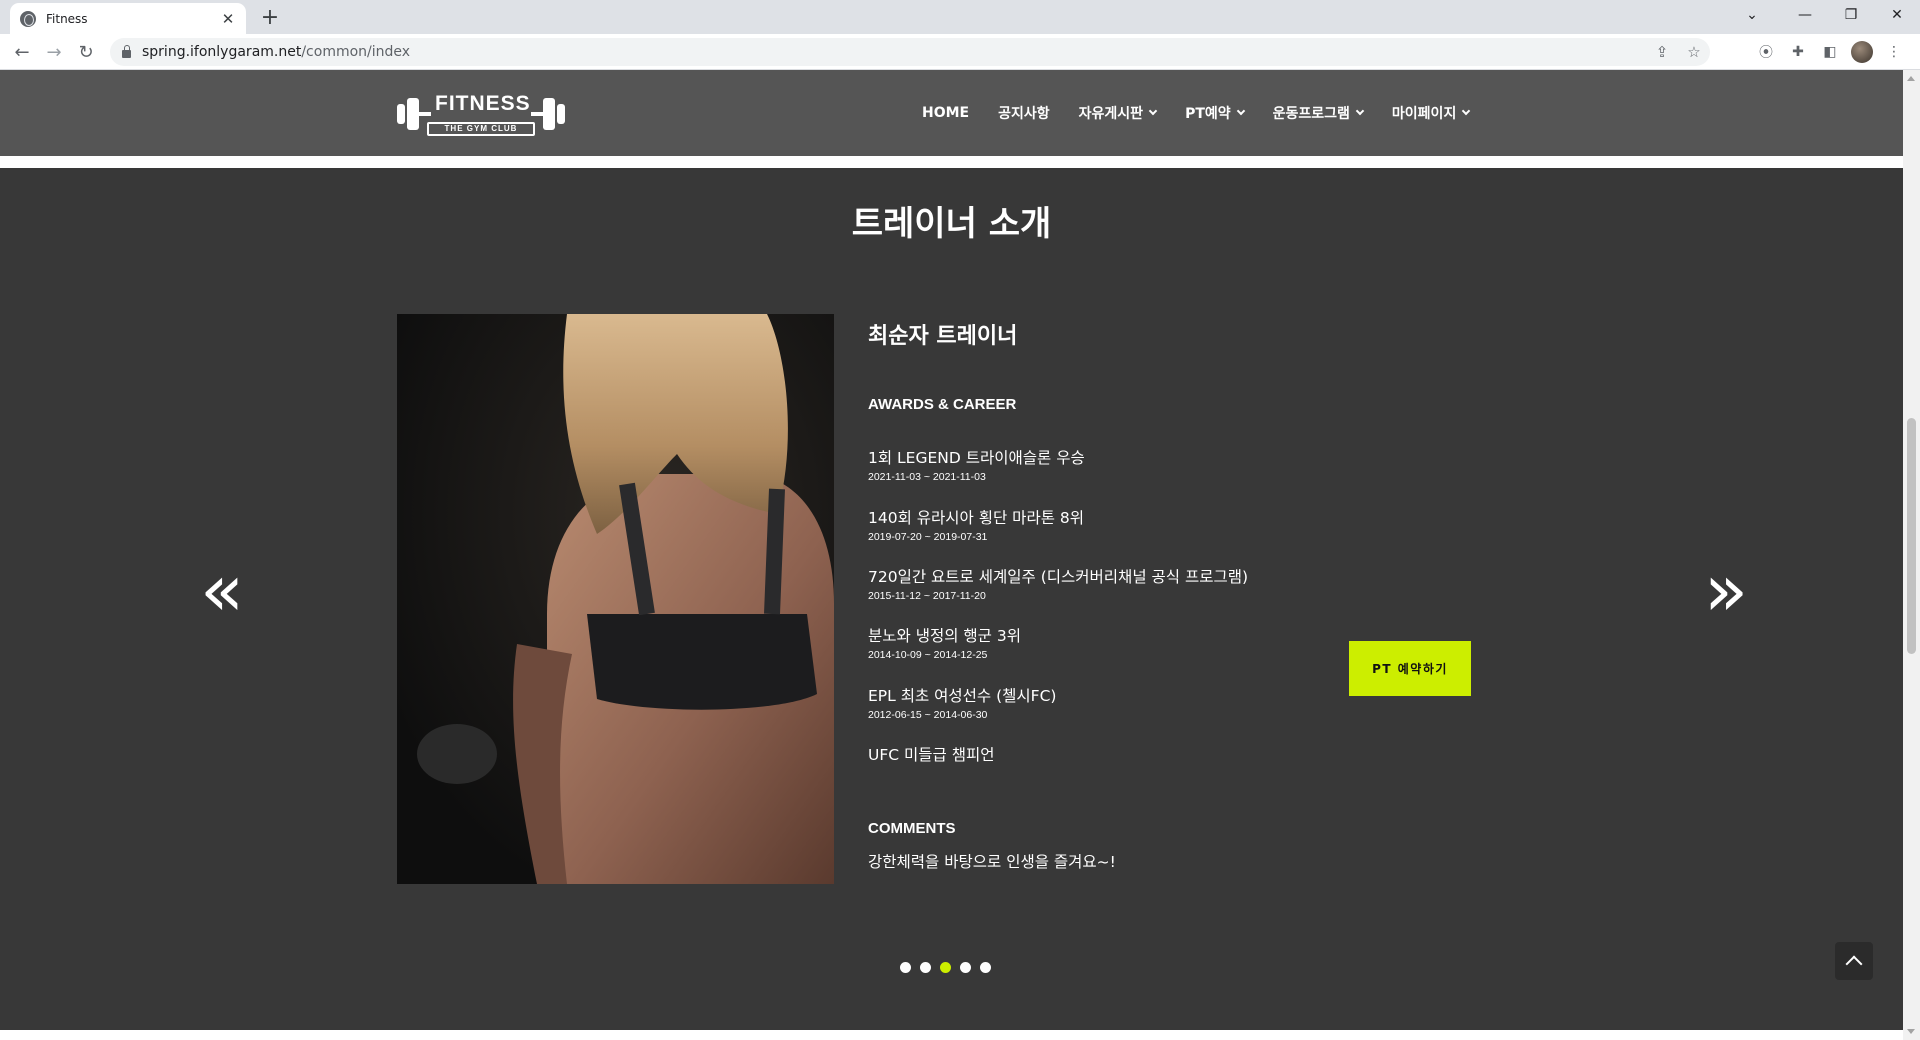 The image size is (1920, 1040). I want to click on nav-item-mypage: 마이페이지, so click(1431, 113).